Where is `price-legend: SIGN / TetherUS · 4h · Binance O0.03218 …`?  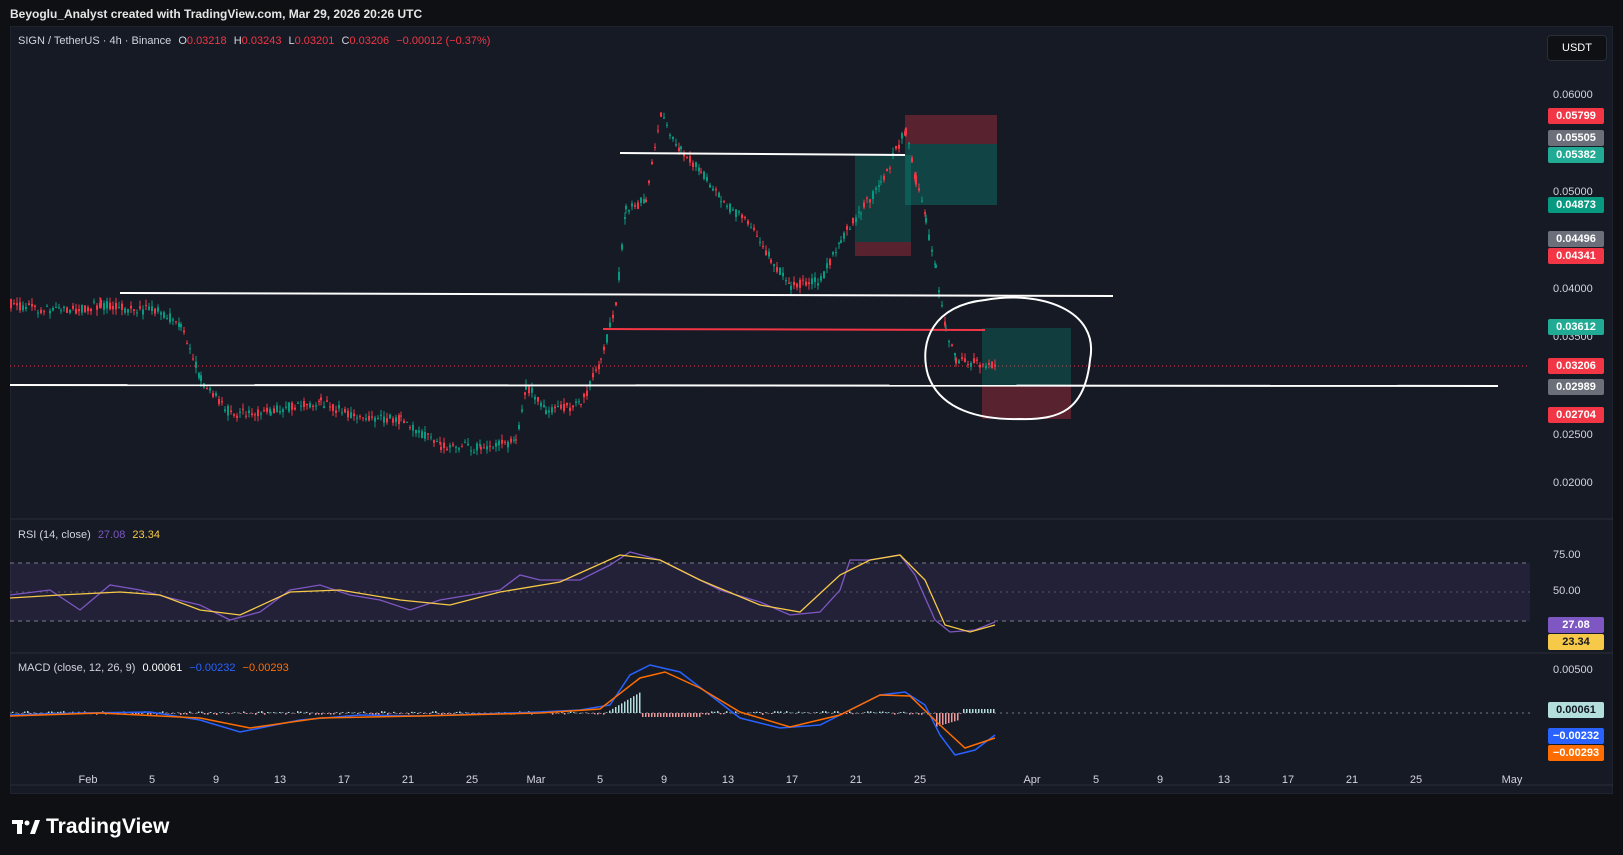
price-legend: SIGN / TetherUS · 4h · Binance O0.03218 … is located at coordinates (256, 41).